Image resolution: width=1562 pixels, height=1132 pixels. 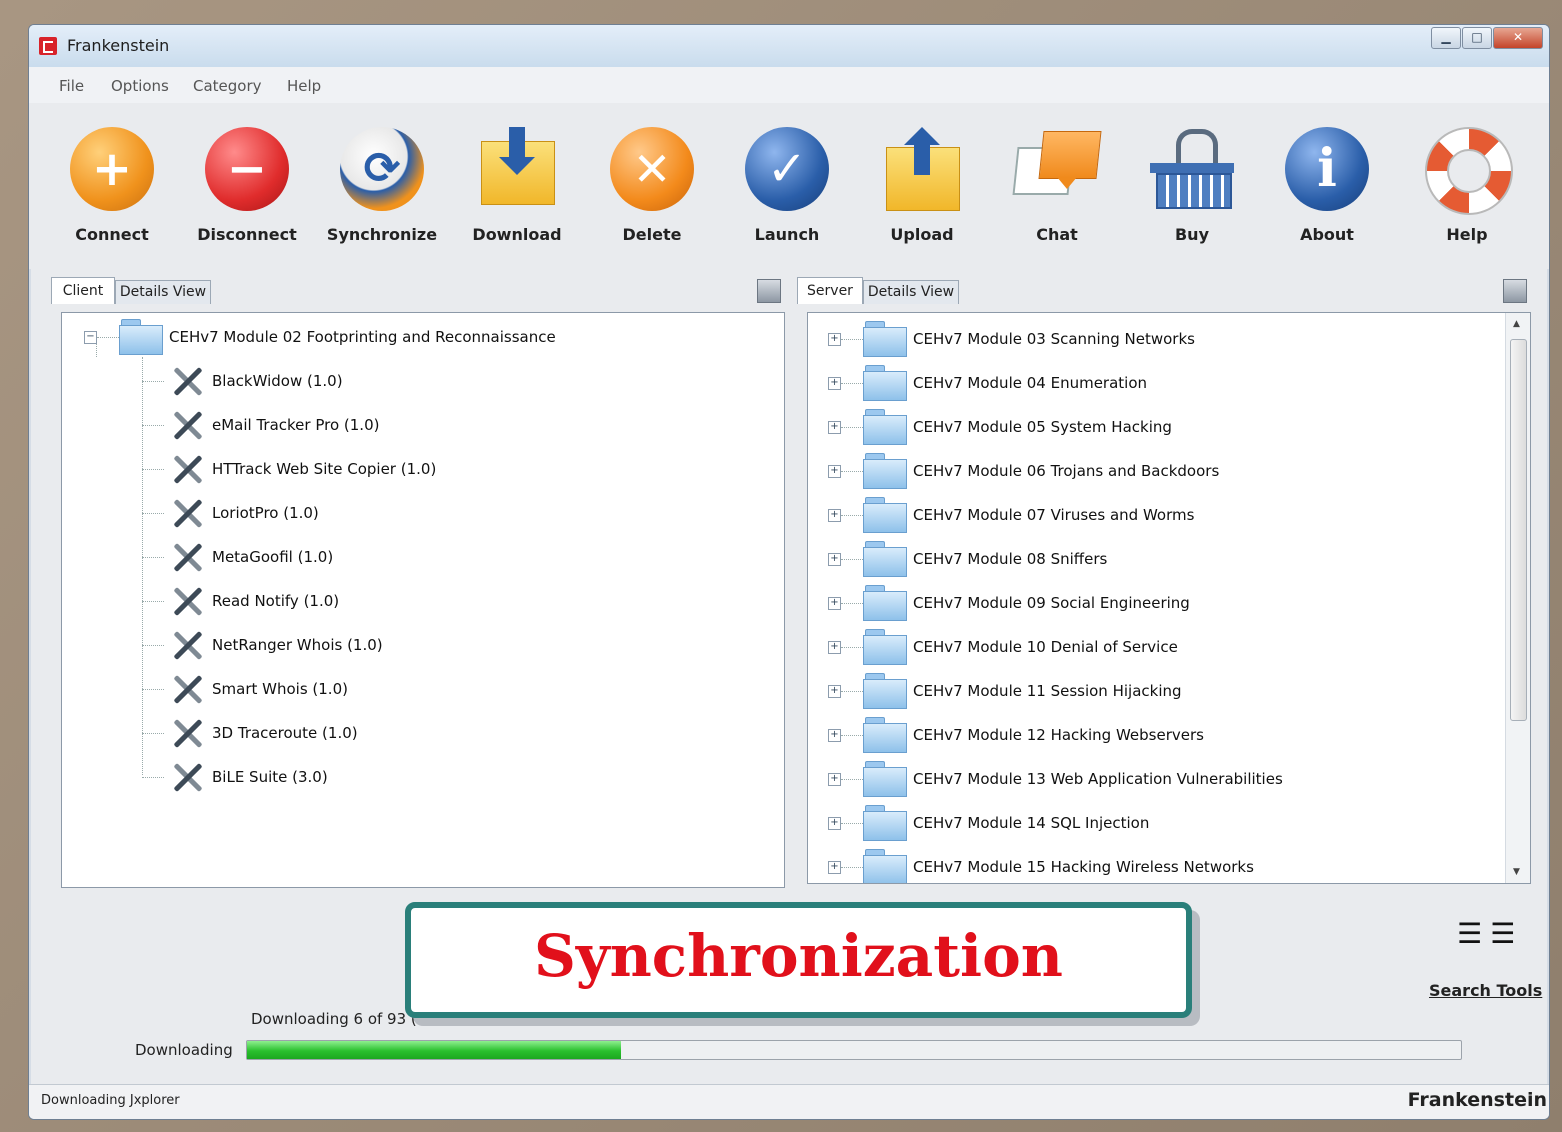 What do you see at coordinates (1467, 169) in the screenshot?
I see `lifebuoy-icon` at bounding box center [1467, 169].